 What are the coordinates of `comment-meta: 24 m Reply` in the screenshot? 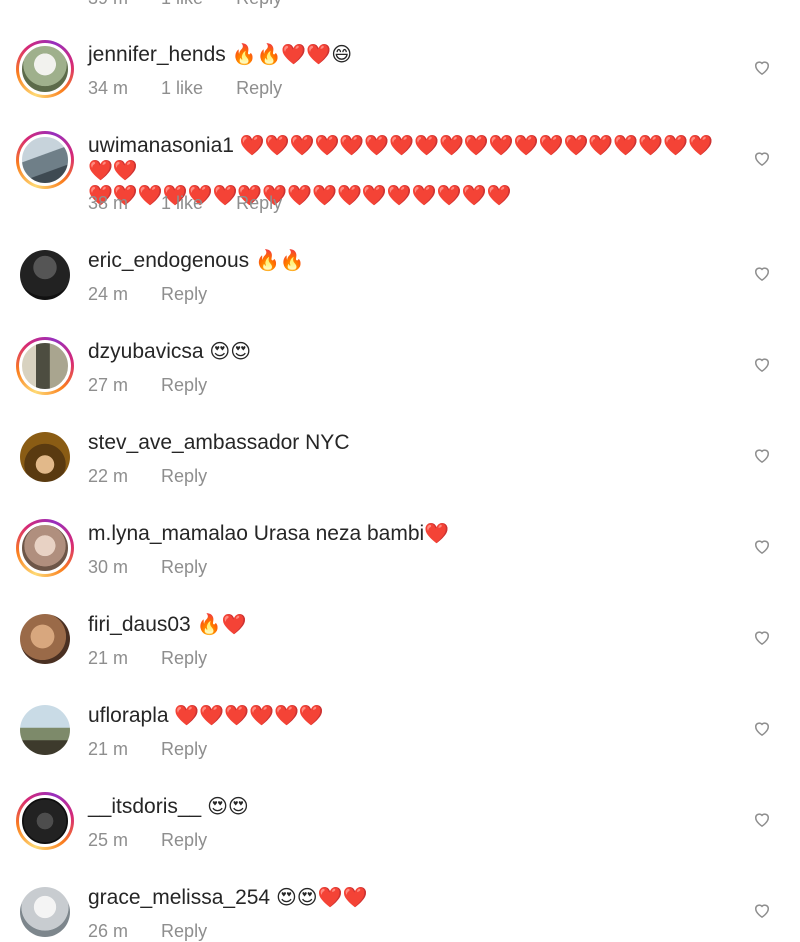 It's located at (161, 294).